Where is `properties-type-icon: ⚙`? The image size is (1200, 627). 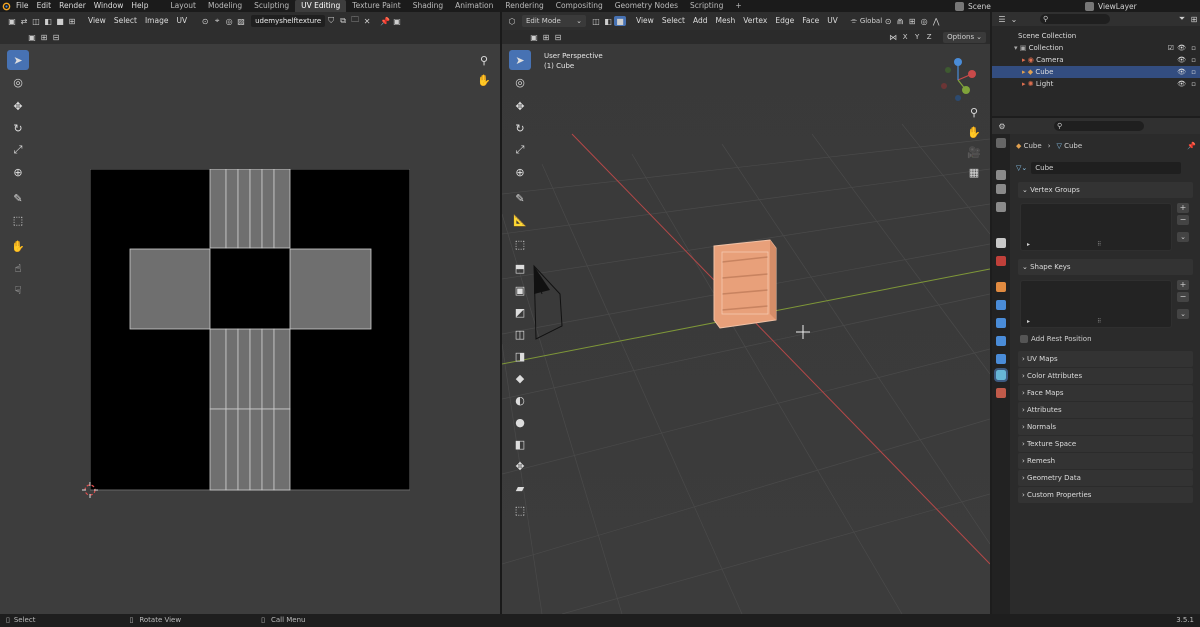 properties-type-icon: ⚙ is located at coordinates (1002, 126).